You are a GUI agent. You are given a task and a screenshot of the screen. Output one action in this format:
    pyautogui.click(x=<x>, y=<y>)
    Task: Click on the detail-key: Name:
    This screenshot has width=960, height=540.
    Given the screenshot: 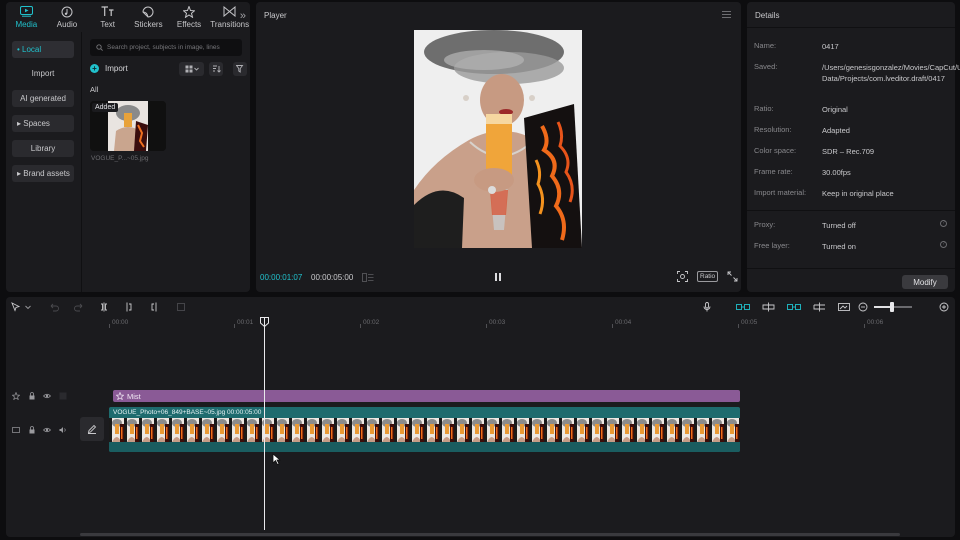 What is the action you would take?
    pyautogui.click(x=765, y=45)
    